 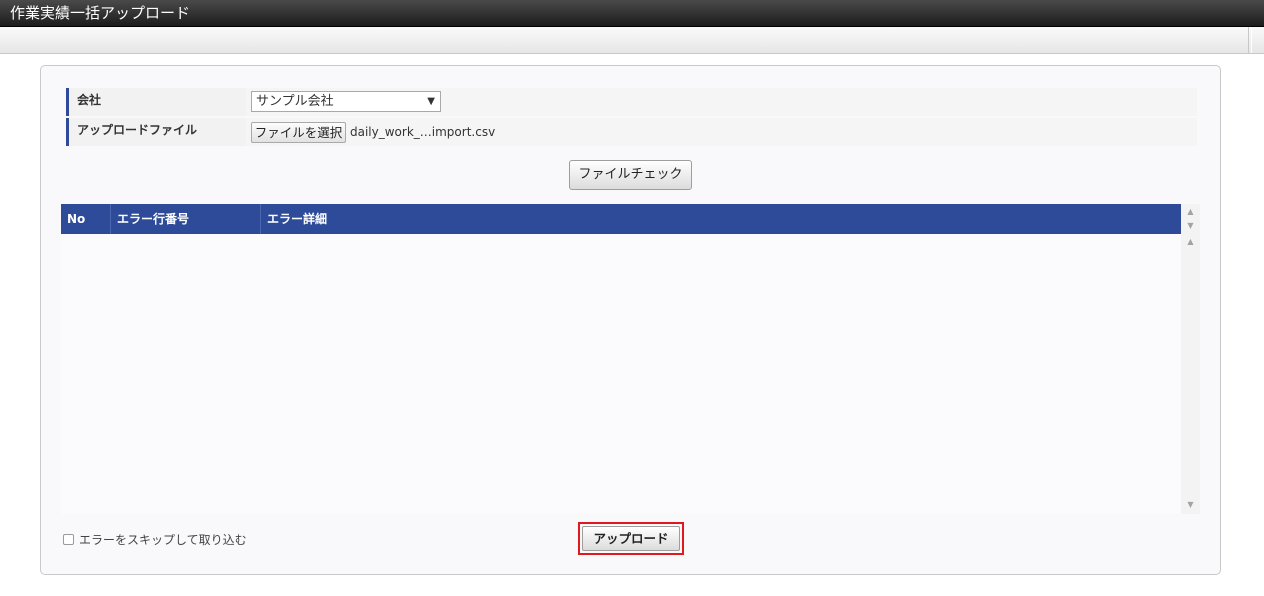 I want to click on upload-button-highlight: アップロード, so click(x=631, y=538).